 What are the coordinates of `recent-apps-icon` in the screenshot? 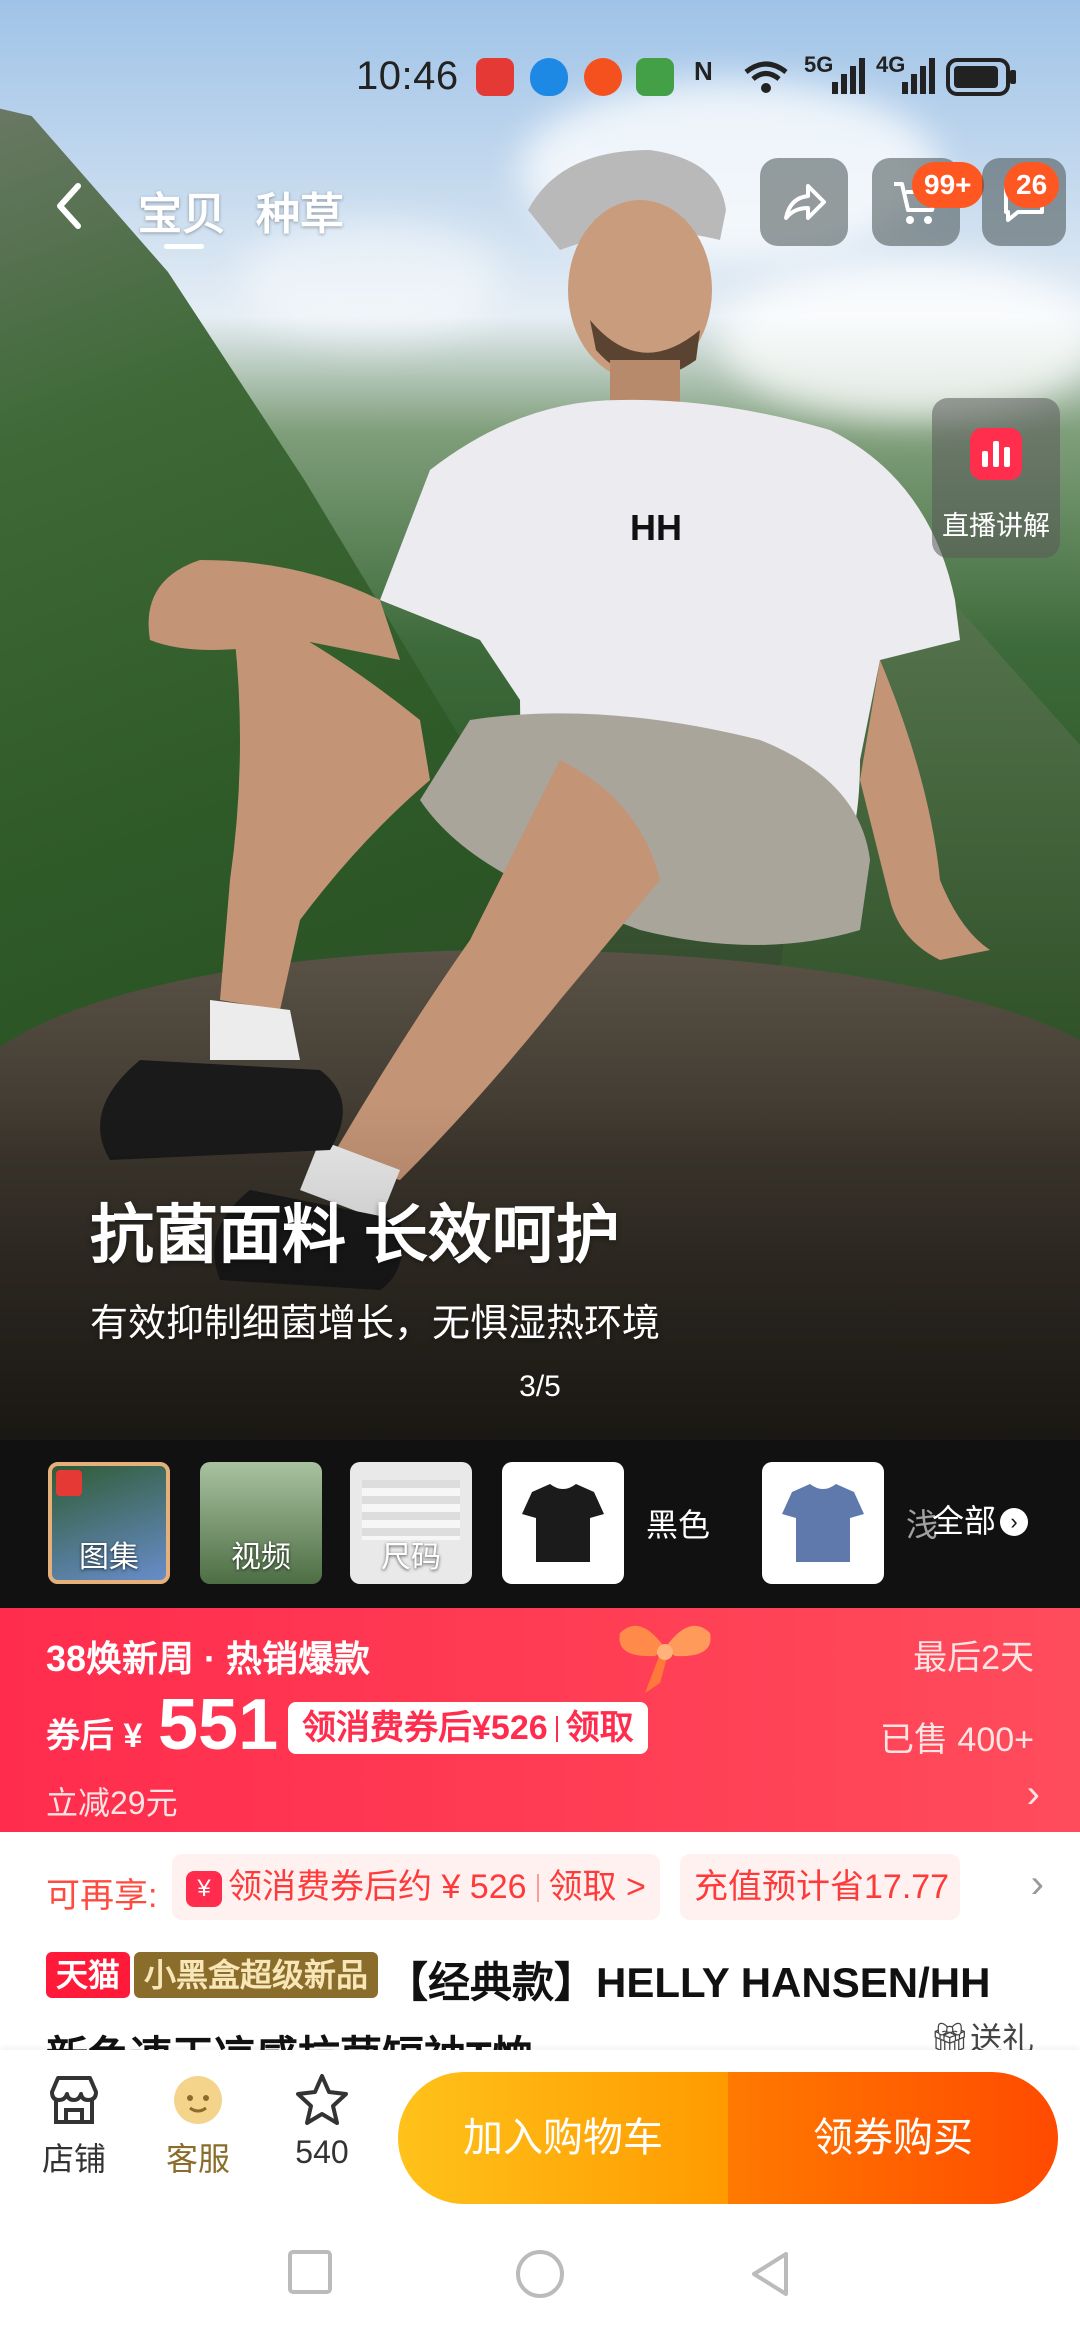 It's located at (310, 2272).